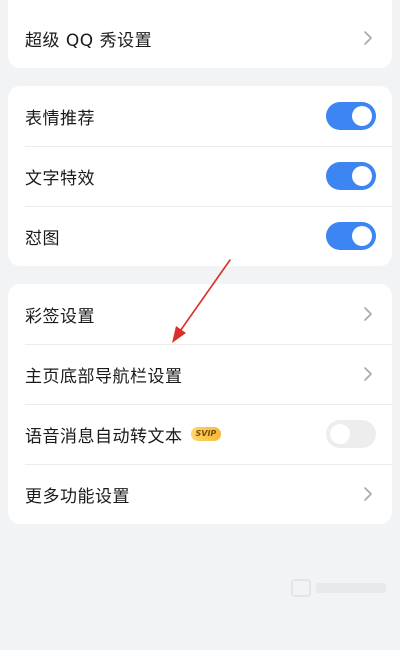  Describe the element at coordinates (200, 38) in the screenshot. I see `settings-item-qqshow: 超级 QQ 秀设置` at that location.